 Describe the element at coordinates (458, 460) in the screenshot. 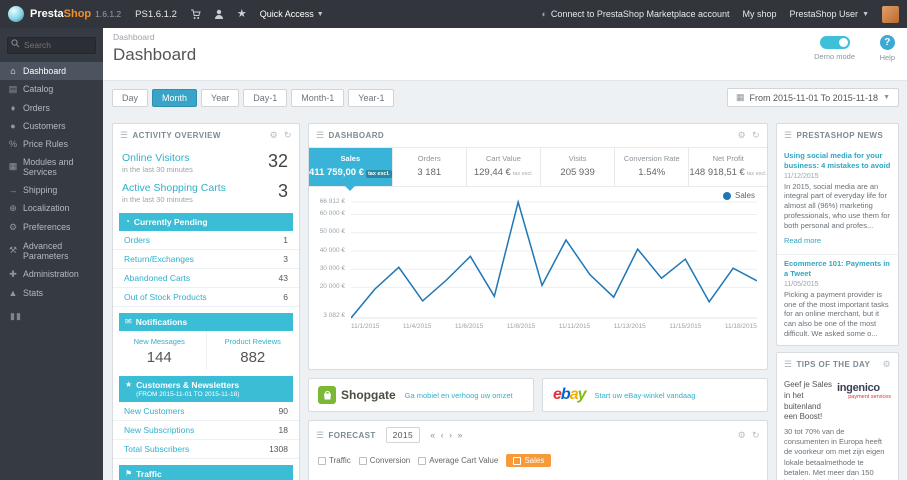

I see `forecast-legend-average-cart-value: Average Cart Value` at that location.